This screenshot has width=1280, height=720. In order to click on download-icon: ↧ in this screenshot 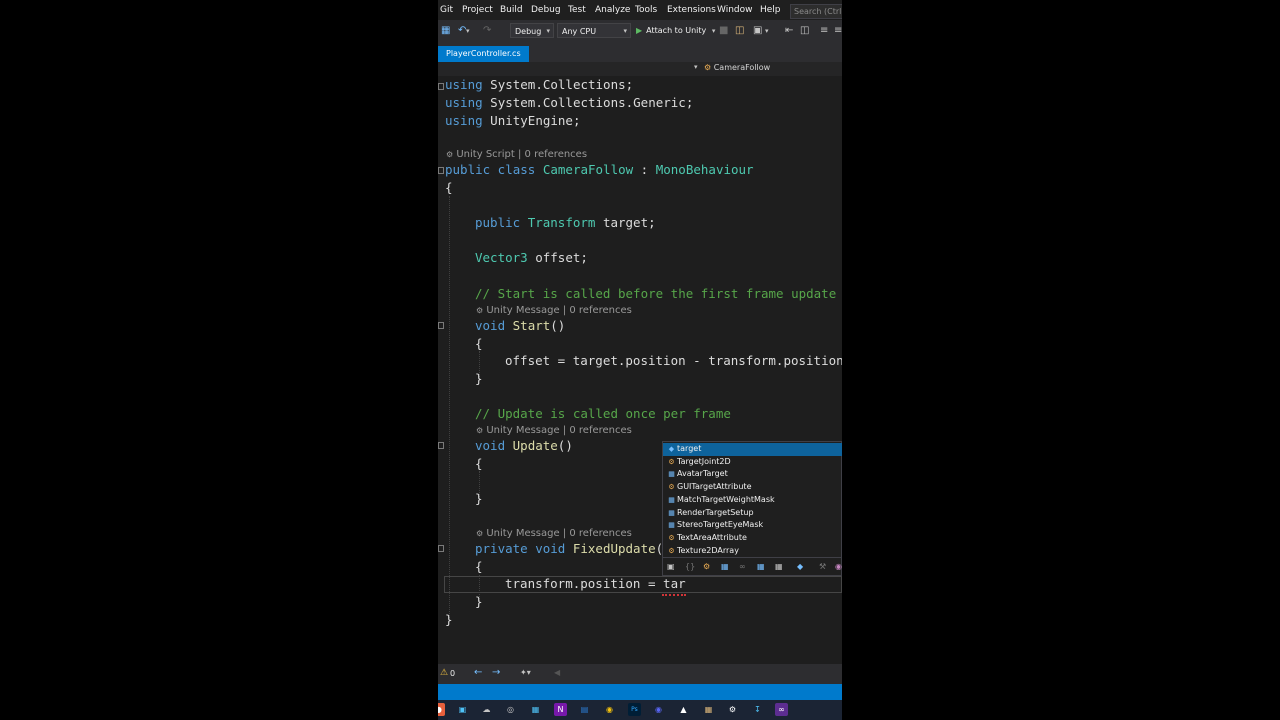, I will do `click(757, 709)`.